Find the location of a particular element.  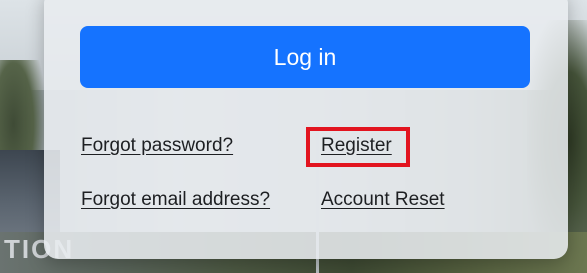

account-reset-link: Account Reset is located at coordinates (383, 200).